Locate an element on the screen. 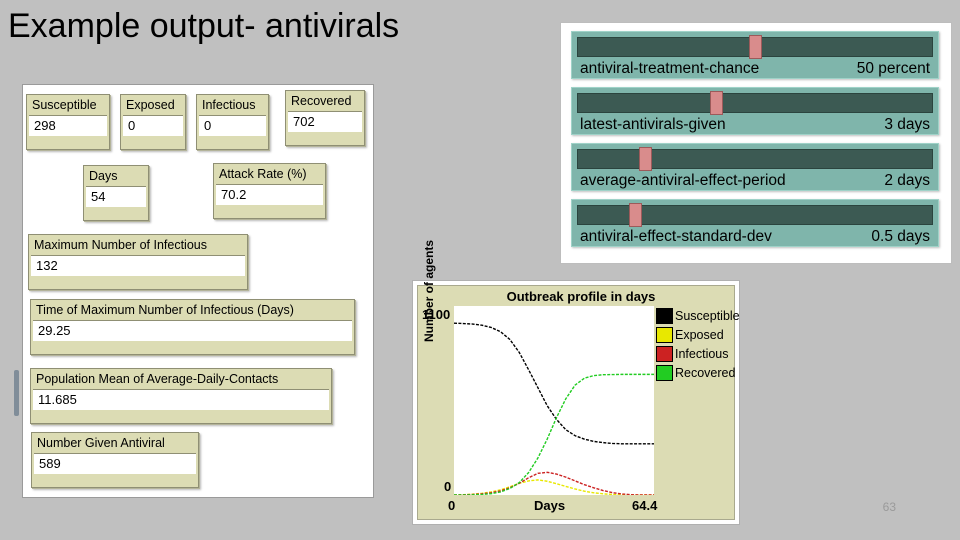 The image size is (960, 540). monitor-label: Infectious is located at coordinates (229, 105).